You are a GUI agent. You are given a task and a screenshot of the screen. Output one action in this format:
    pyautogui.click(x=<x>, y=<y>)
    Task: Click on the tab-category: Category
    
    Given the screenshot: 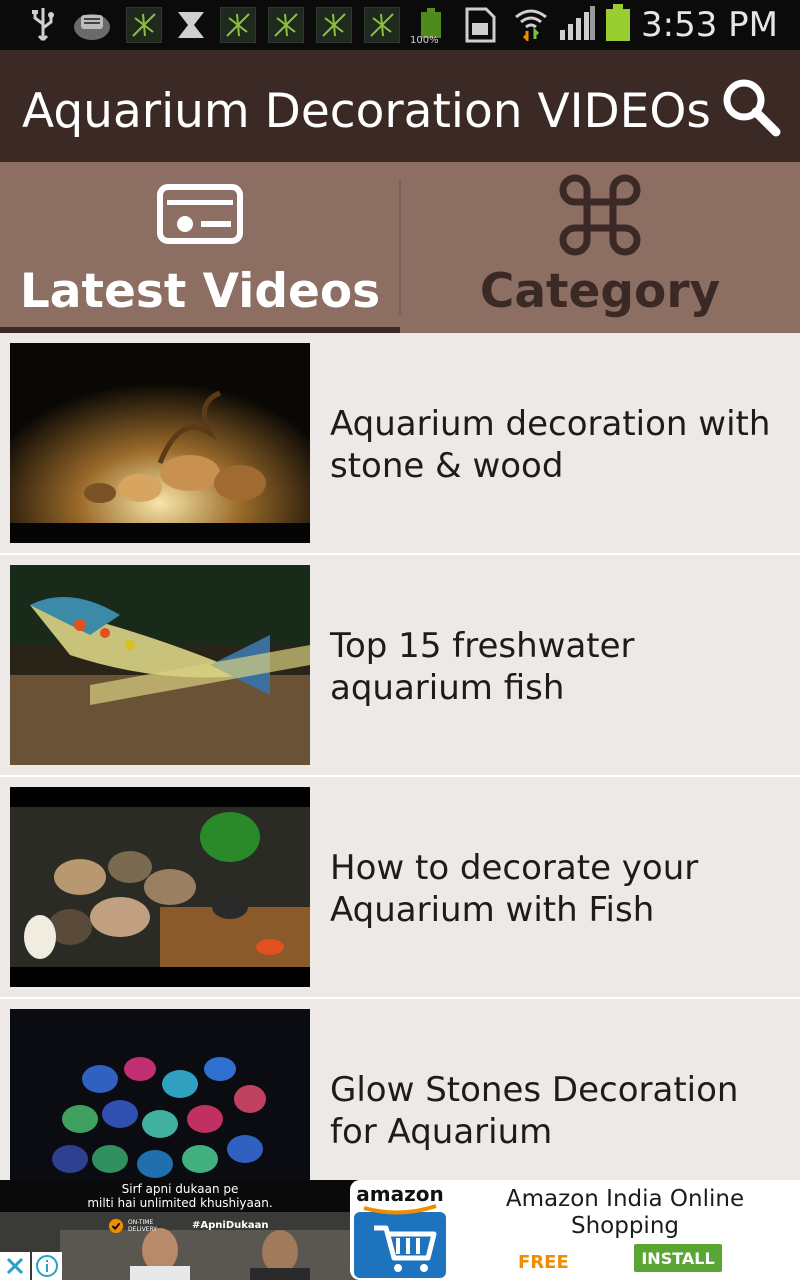 What is the action you would take?
    pyautogui.click(x=600, y=247)
    